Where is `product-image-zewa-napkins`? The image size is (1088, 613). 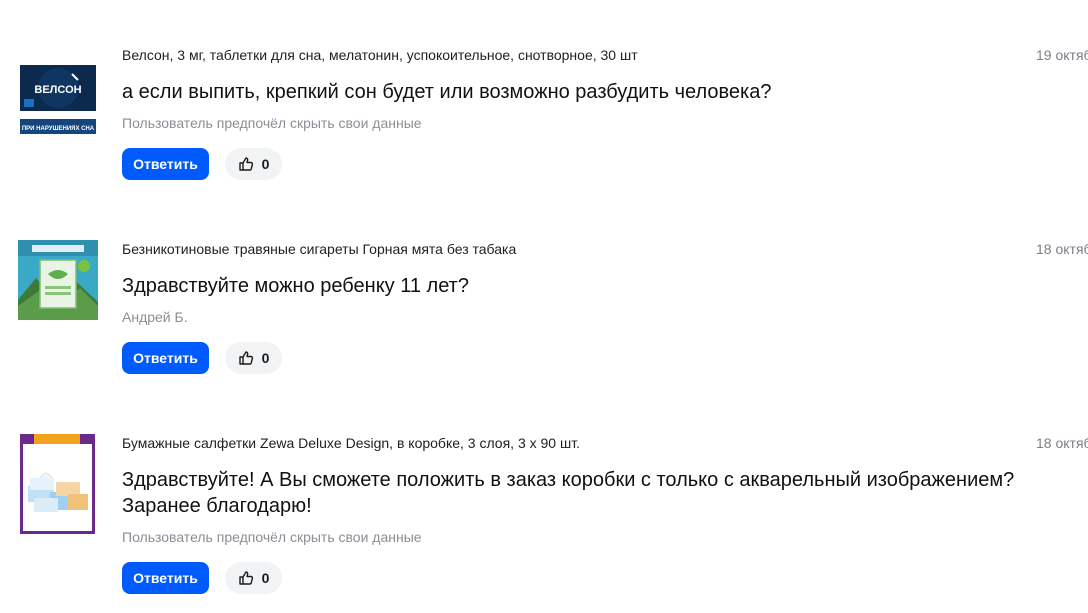
product-image-zewa-napkins is located at coordinates (57, 484).